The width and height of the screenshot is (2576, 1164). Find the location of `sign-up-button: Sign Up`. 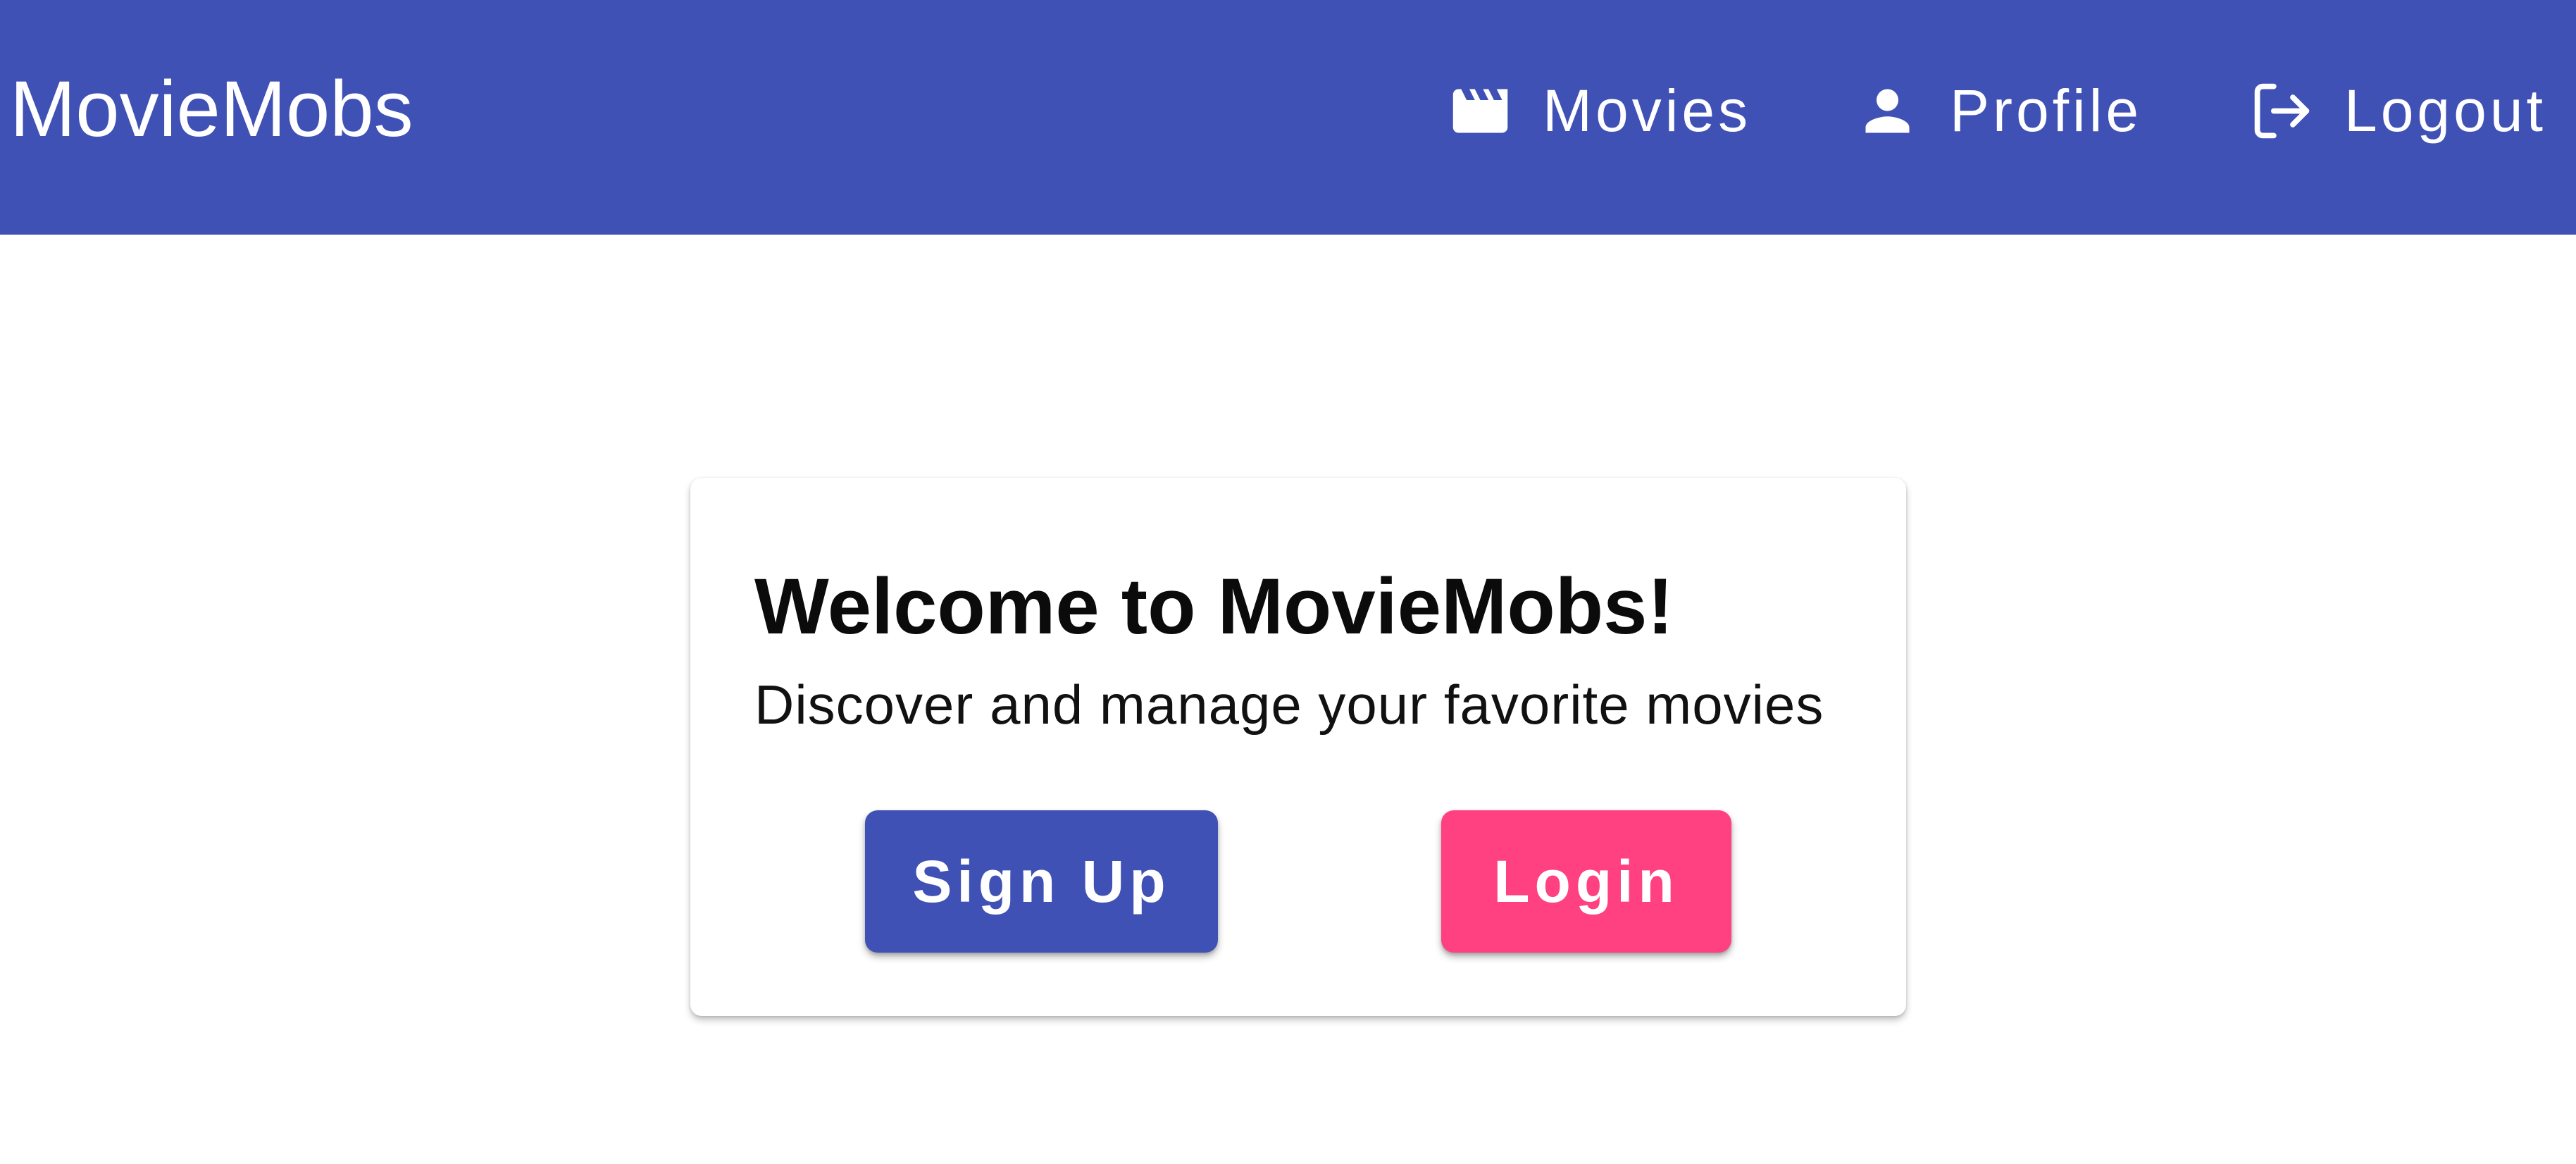

sign-up-button: Sign Up is located at coordinates (1041, 882).